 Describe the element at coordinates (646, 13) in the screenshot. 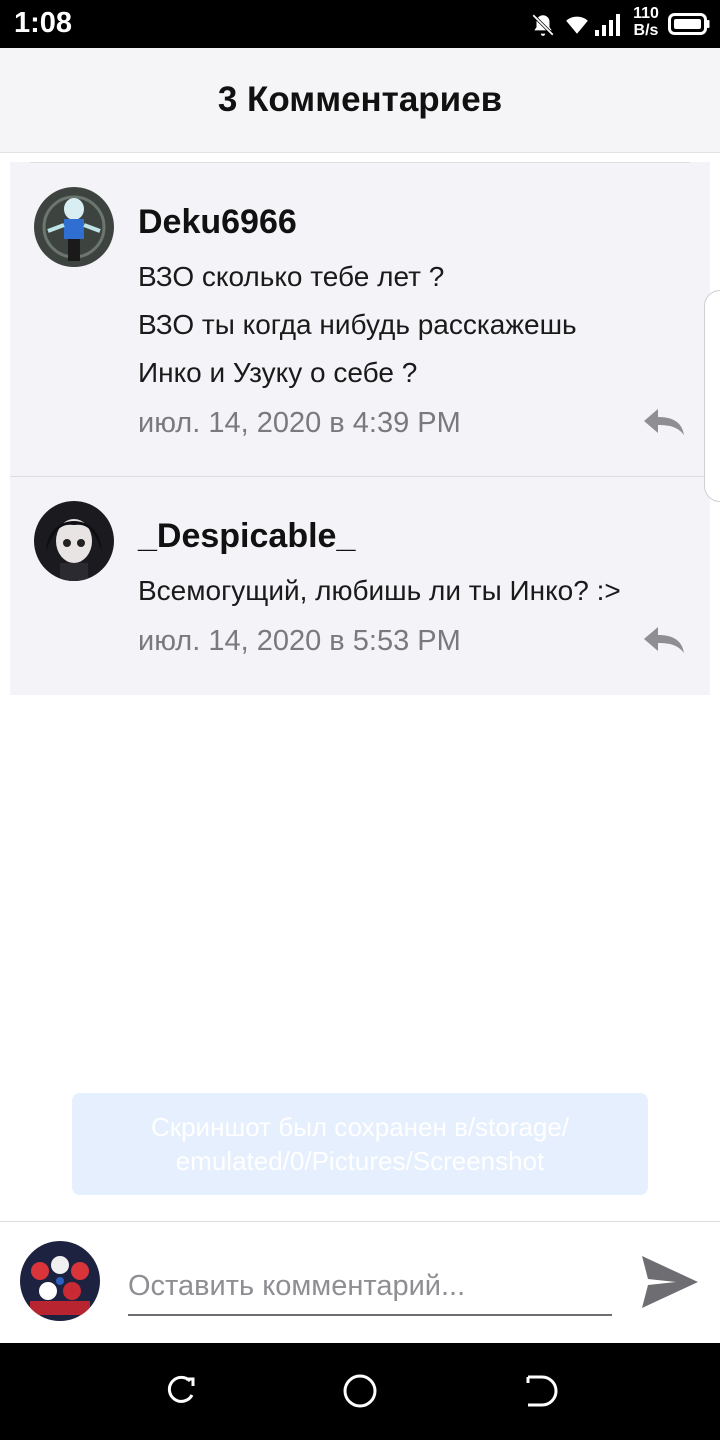

I see `speed-value: 110` at that location.